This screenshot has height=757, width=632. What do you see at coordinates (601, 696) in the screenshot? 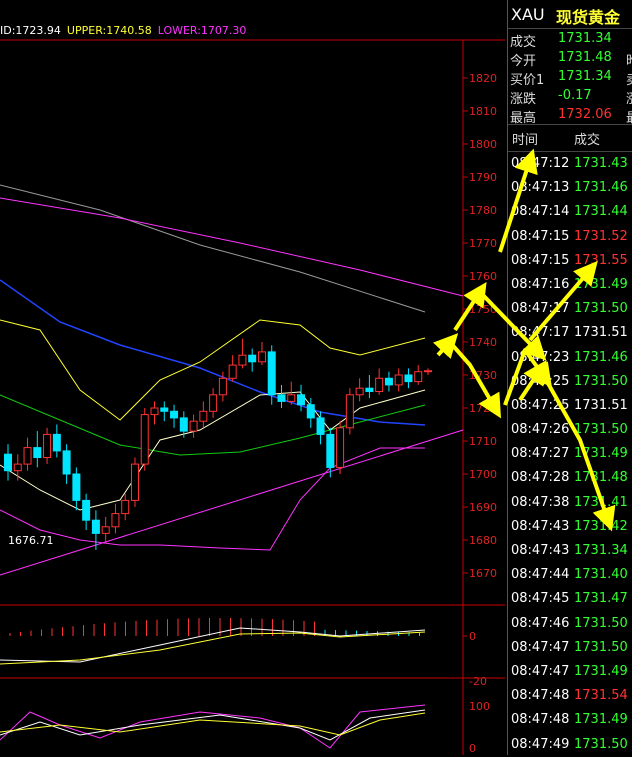
I see `trade-price: 1731.54` at bounding box center [601, 696].